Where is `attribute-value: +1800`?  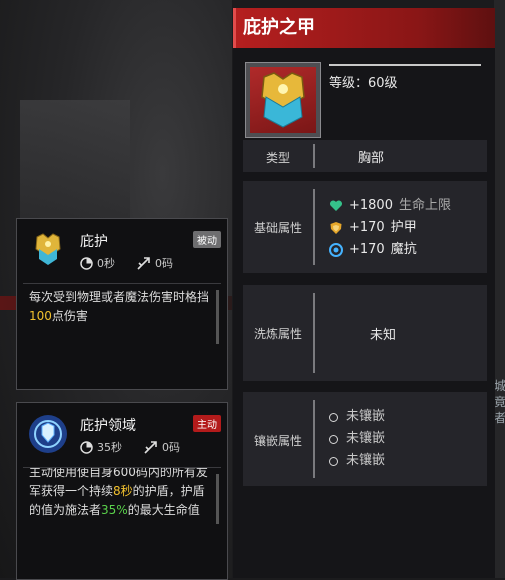 attribute-value: +1800 is located at coordinates (371, 205).